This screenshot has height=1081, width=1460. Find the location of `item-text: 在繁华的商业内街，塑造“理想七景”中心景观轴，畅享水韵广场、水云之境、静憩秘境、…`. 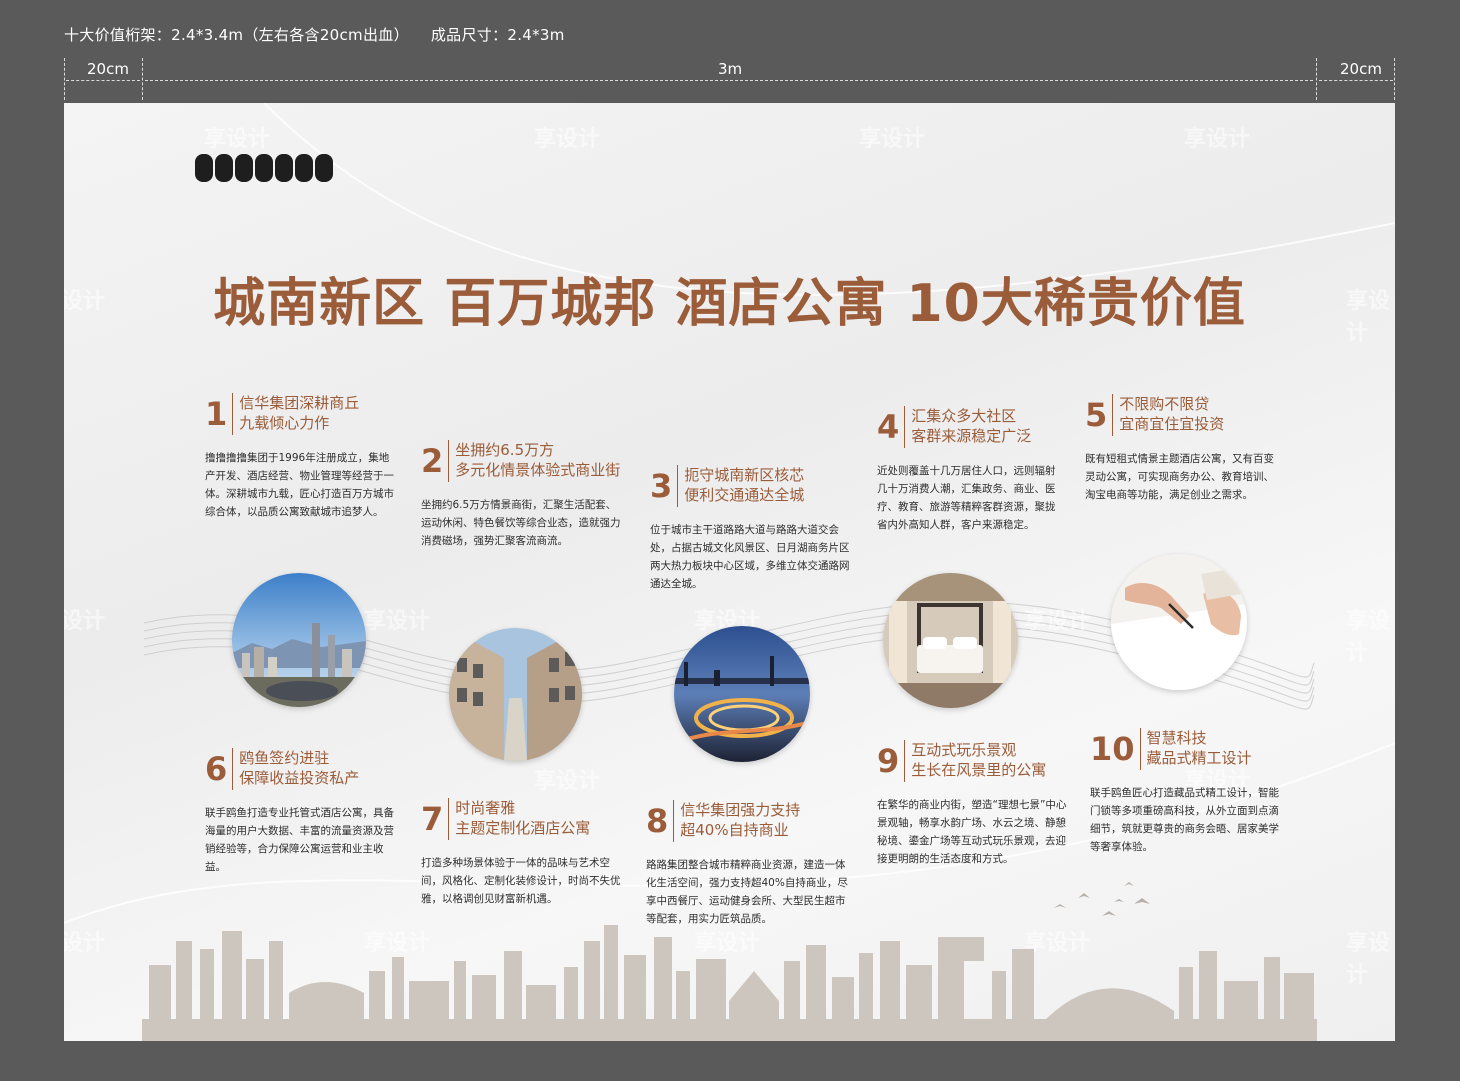

item-text: 在繁华的商业内街，塑造“理想七景”中心景观轴，畅享水韵广场、水云之境、静憩秘境、… is located at coordinates (972, 832).